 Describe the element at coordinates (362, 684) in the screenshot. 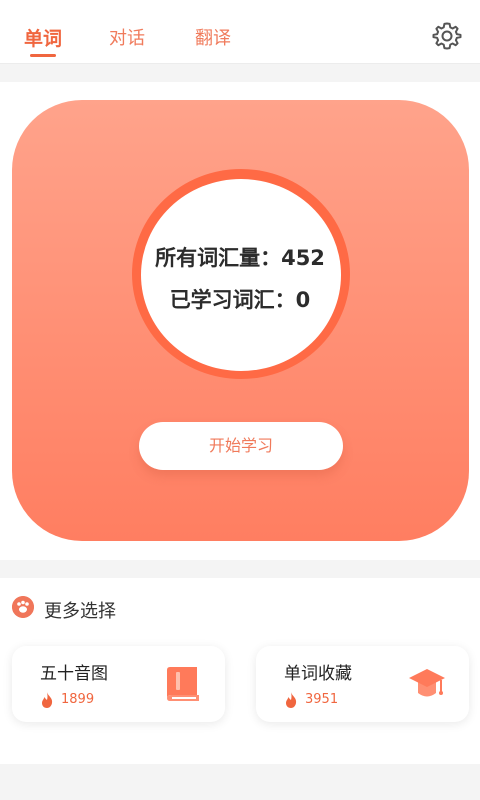

I see `card-word-favorites: 单词收藏 3951` at that location.